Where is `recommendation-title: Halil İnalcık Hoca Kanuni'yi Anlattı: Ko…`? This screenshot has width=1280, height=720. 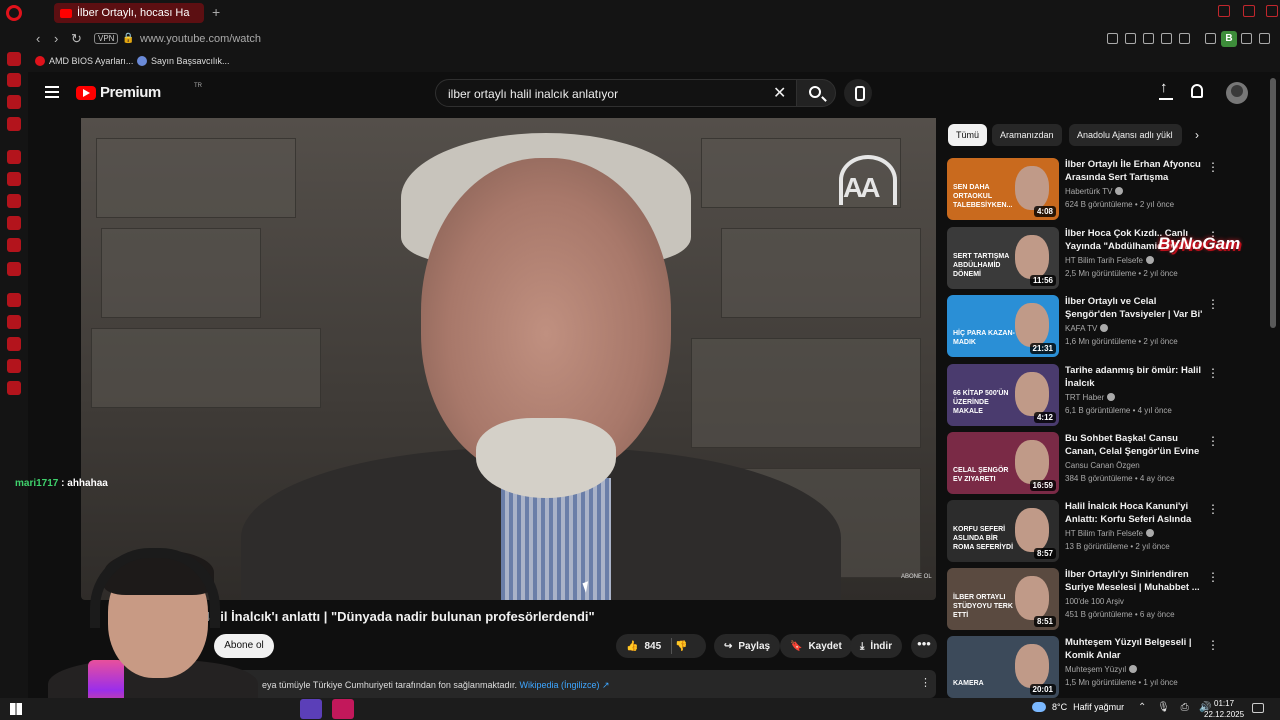 recommendation-title: Halil İnalcık Hoca Kanuni'yi Anlattı: Ko… is located at coordinates (1135, 513).